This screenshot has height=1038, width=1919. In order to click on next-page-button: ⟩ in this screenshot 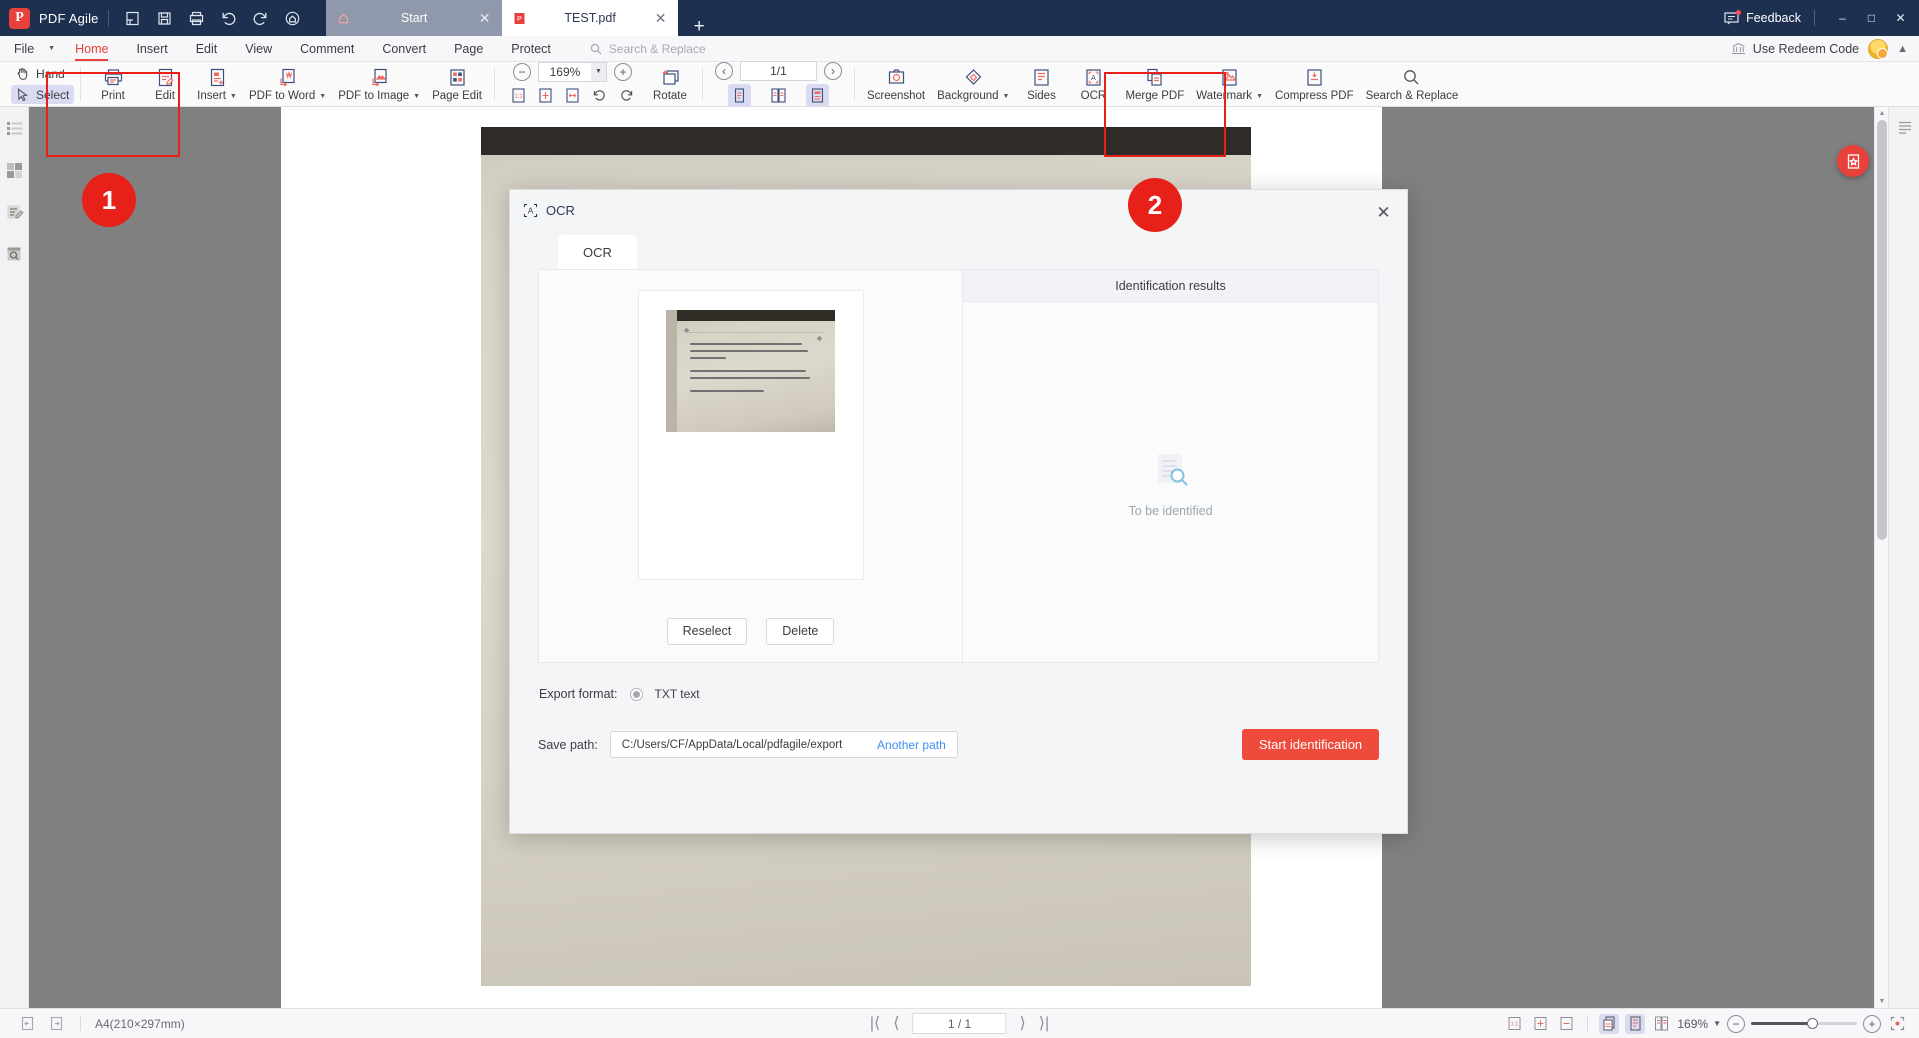, I will do `click(1023, 1023)`.